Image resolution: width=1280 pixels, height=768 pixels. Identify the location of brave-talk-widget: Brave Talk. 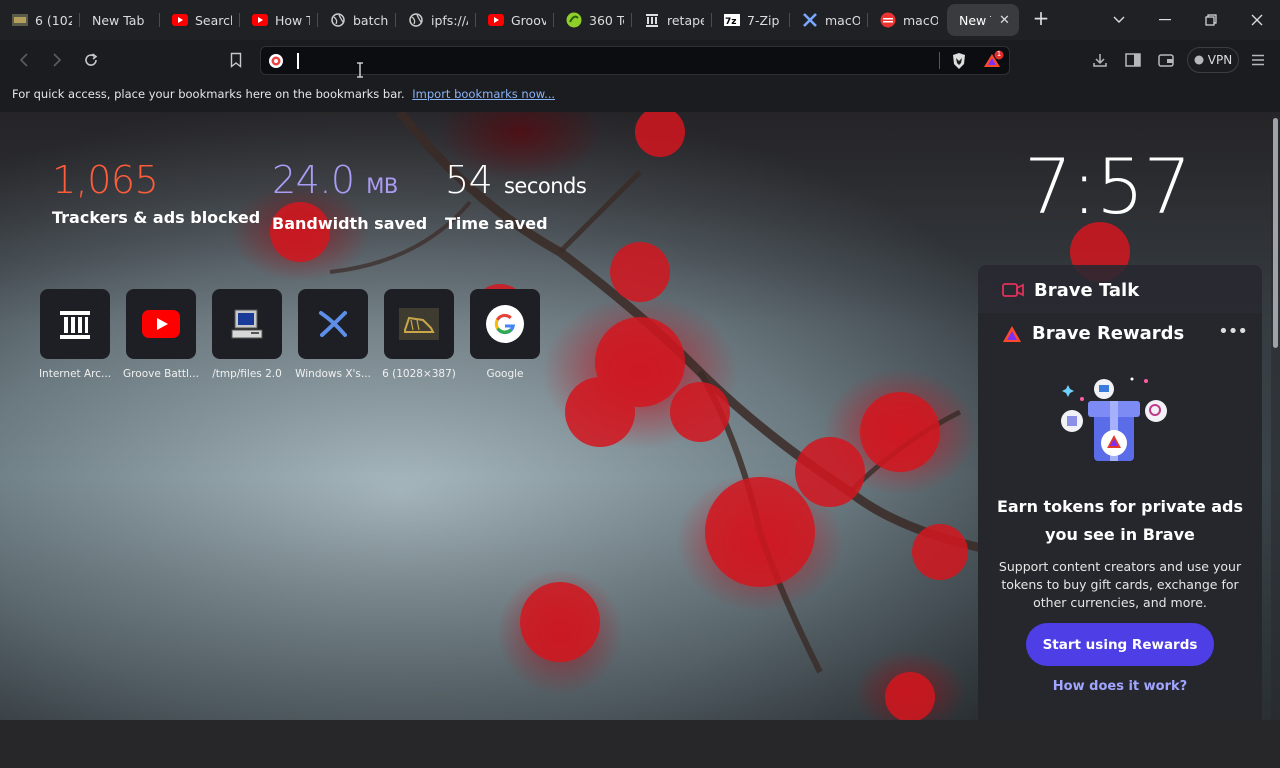
(1120, 290).